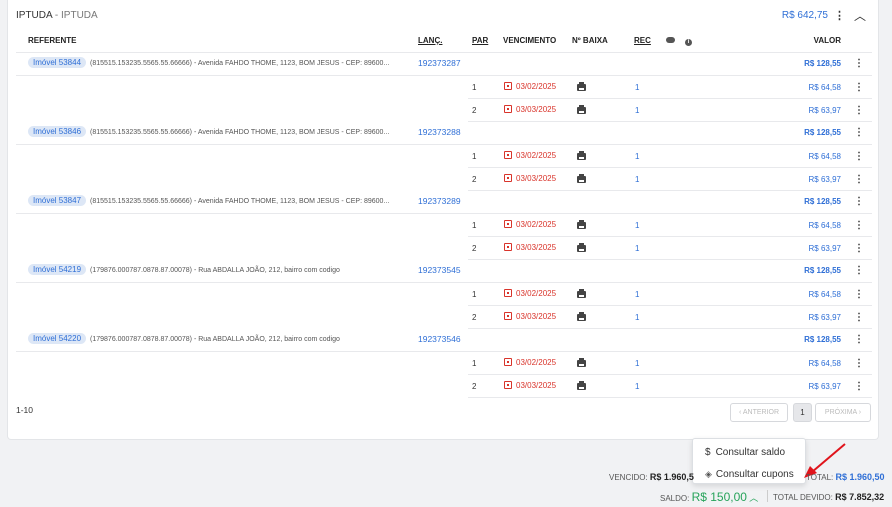 This screenshot has width=892, height=507. I want to click on vencimento-date: 03/03/2025, so click(530, 316).